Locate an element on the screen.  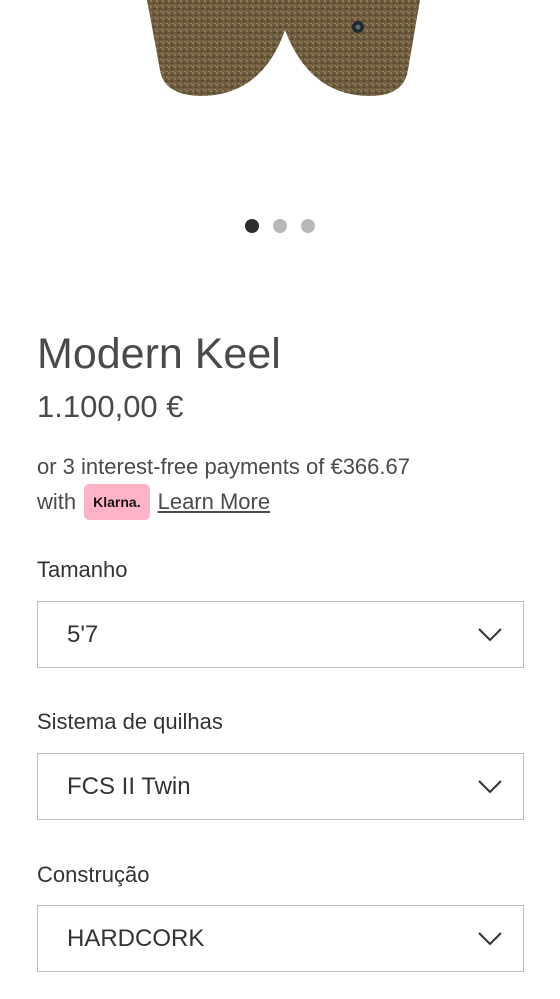
klarna-learn-more-link: Learn More is located at coordinates (214, 502).